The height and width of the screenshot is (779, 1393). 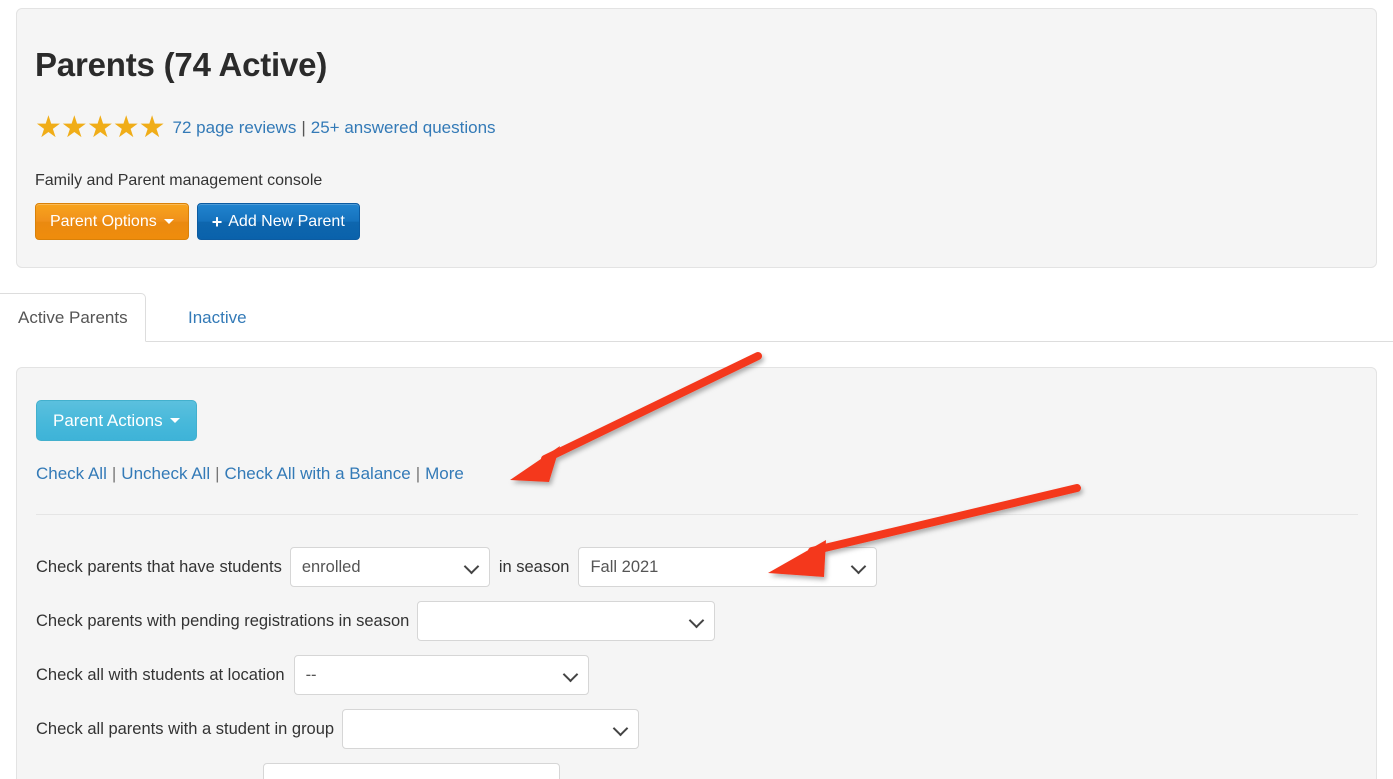 I want to click on pending-season-select, so click(x=566, y=621).